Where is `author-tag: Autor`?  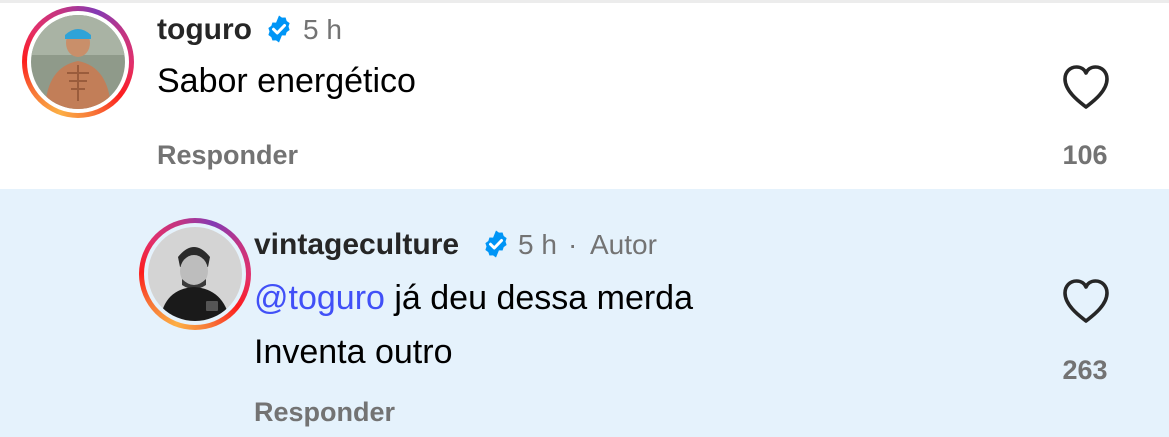 author-tag: Autor is located at coordinates (623, 244).